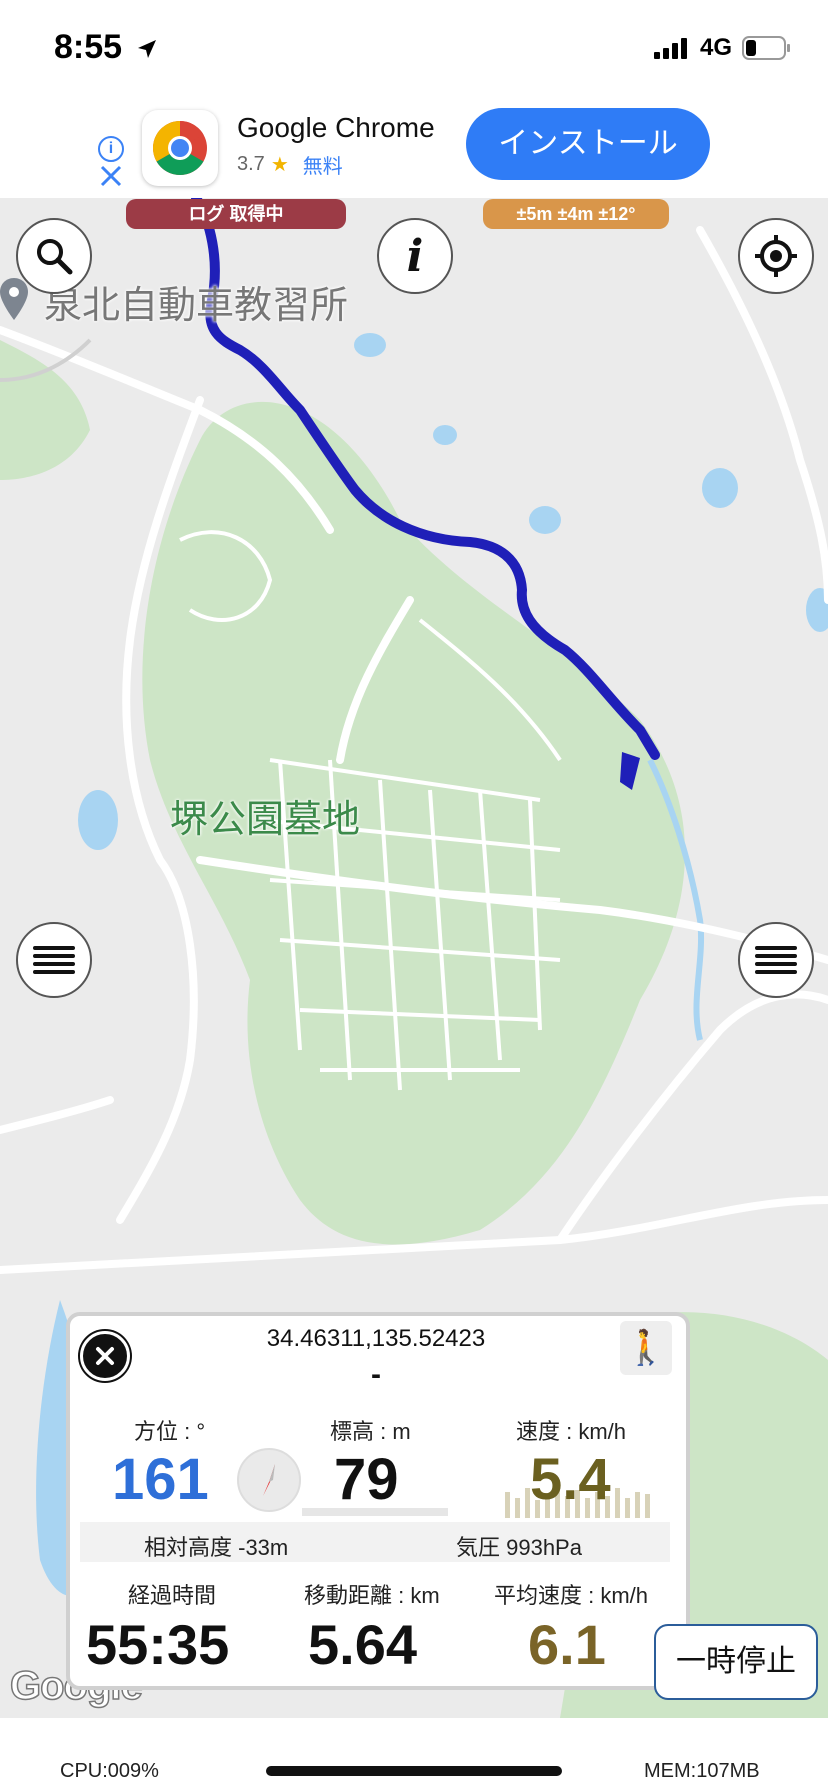 The width and height of the screenshot is (828, 1792). What do you see at coordinates (170, 1431) in the screenshot?
I see `heading-label: 方位 : °` at bounding box center [170, 1431].